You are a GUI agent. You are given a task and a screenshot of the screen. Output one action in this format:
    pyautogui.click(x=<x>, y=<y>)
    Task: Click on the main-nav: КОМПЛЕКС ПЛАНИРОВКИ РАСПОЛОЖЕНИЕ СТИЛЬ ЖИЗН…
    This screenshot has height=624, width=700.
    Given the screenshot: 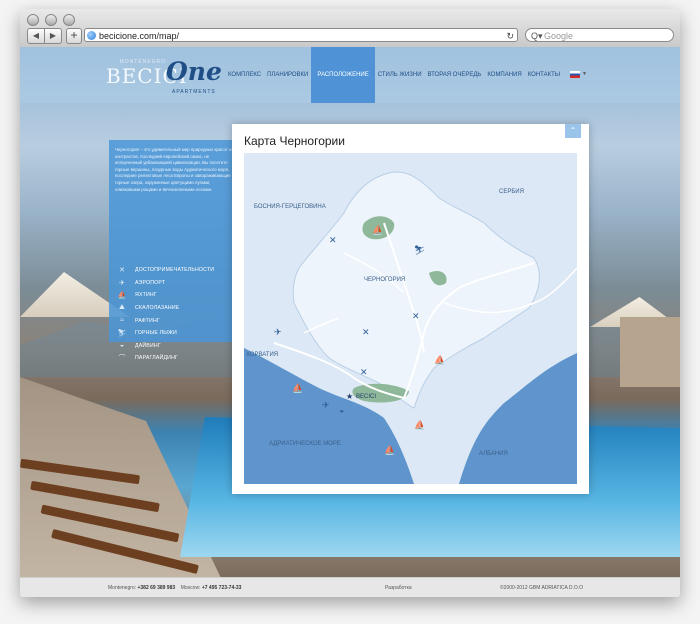 What is the action you would take?
    pyautogui.click(x=394, y=75)
    